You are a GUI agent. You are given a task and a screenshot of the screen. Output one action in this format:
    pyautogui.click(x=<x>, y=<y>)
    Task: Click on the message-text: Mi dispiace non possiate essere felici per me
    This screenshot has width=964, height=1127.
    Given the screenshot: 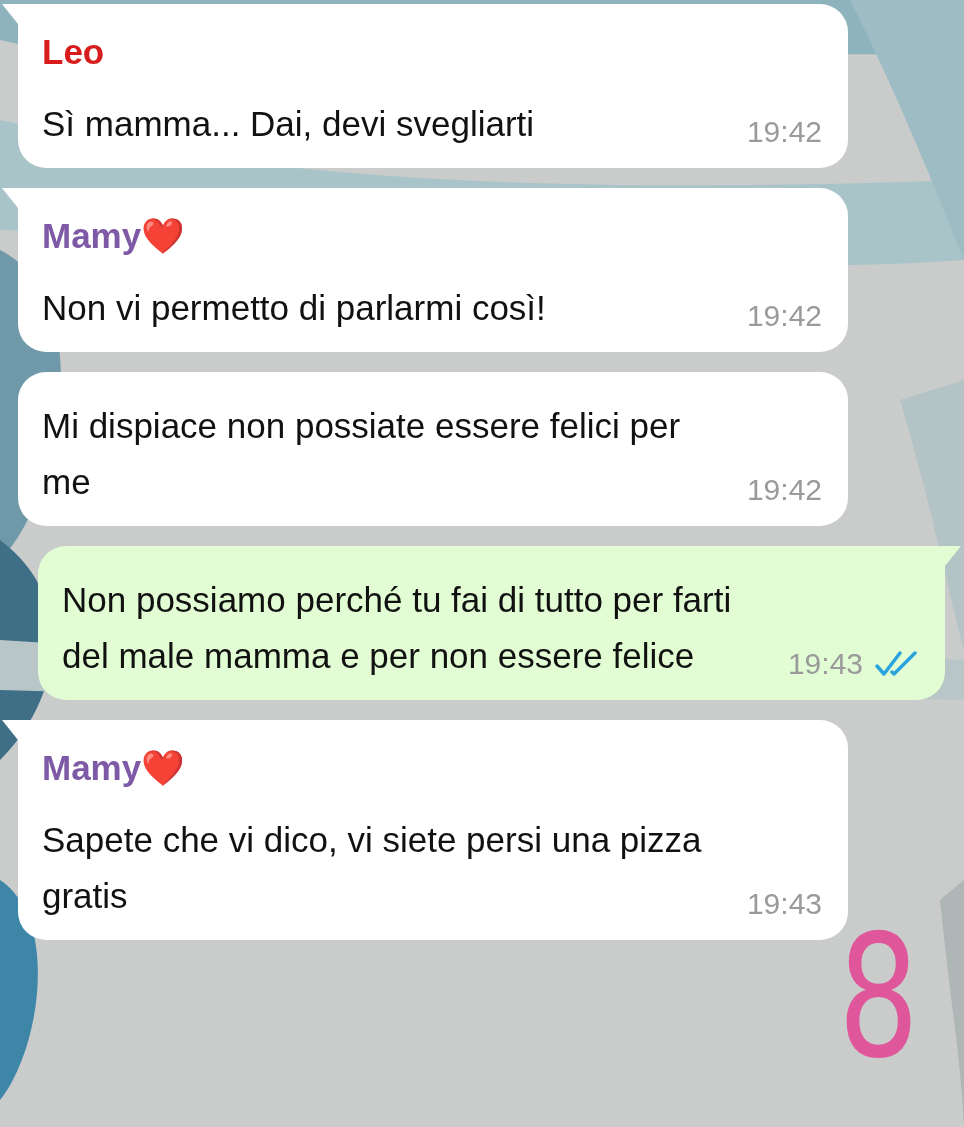 What is the action you would take?
    pyautogui.click(x=362, y=454)
    